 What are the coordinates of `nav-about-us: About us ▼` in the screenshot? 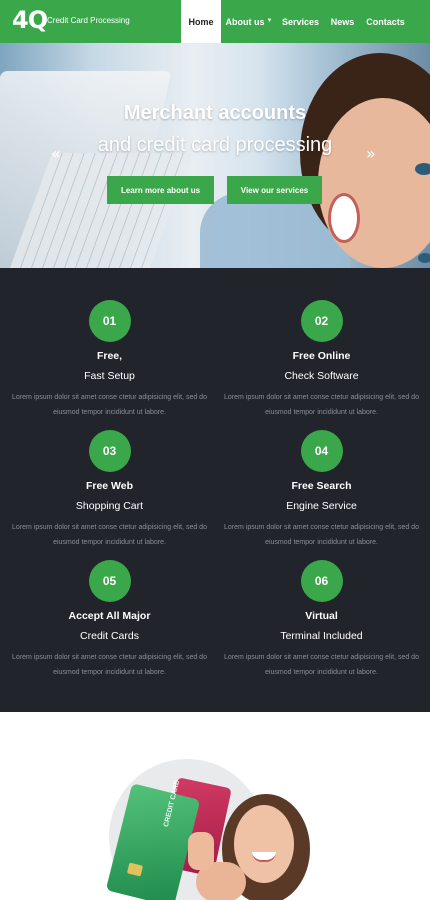 It's located at (249, 21).